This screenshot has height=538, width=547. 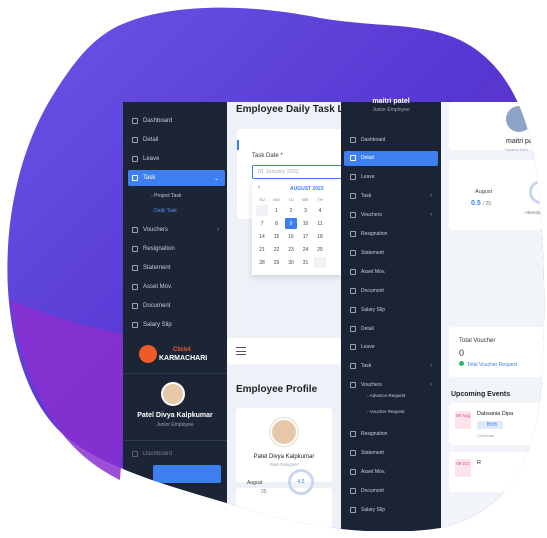 What do you see at coordinates (176, 230) in the screenshot?
I see `sidebar-item-vouchers: Vouchers ›` at bounding box center [176, 230].